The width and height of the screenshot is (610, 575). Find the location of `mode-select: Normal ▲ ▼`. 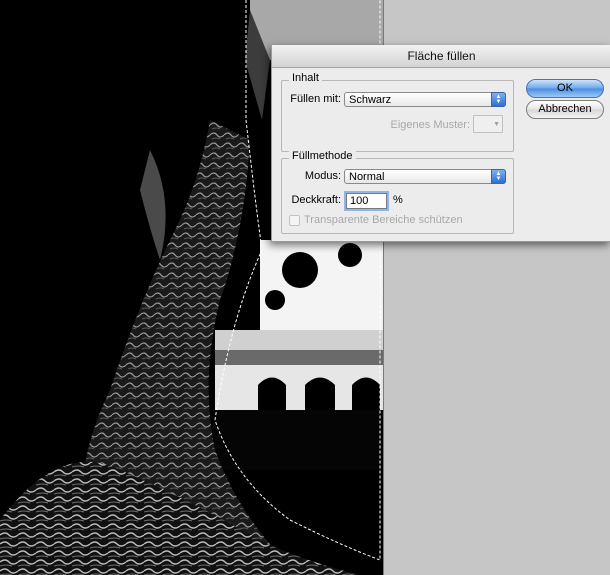

mode-select: Normal ▲ ▼ is located at coordinates (425, 176).